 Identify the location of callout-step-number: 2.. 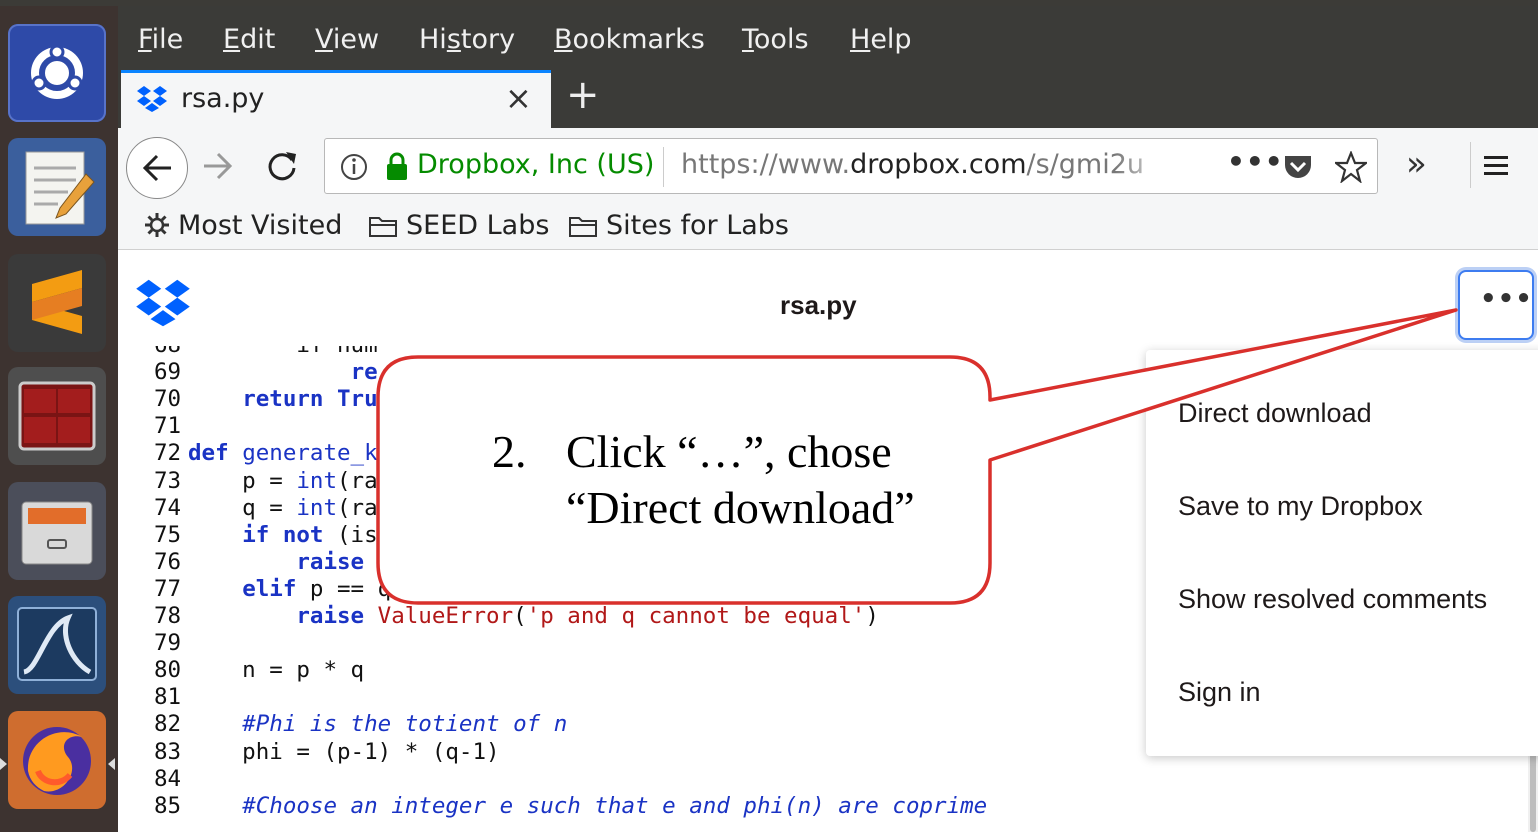
(509, 451).